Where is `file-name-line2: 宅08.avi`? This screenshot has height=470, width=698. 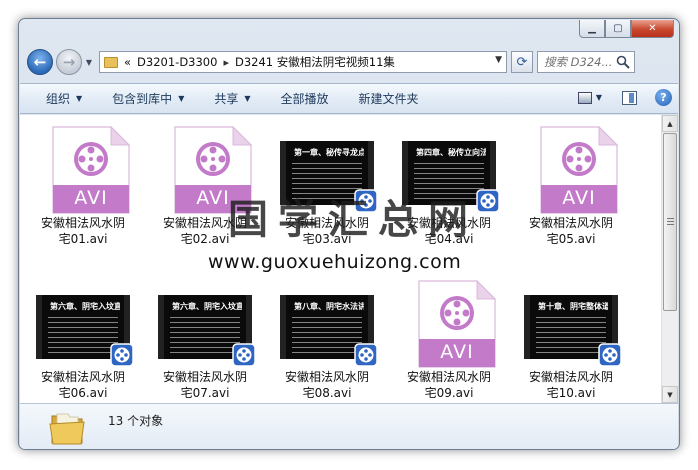
file-name-line2: 宅08.avi is located at coordinates (327, 393).